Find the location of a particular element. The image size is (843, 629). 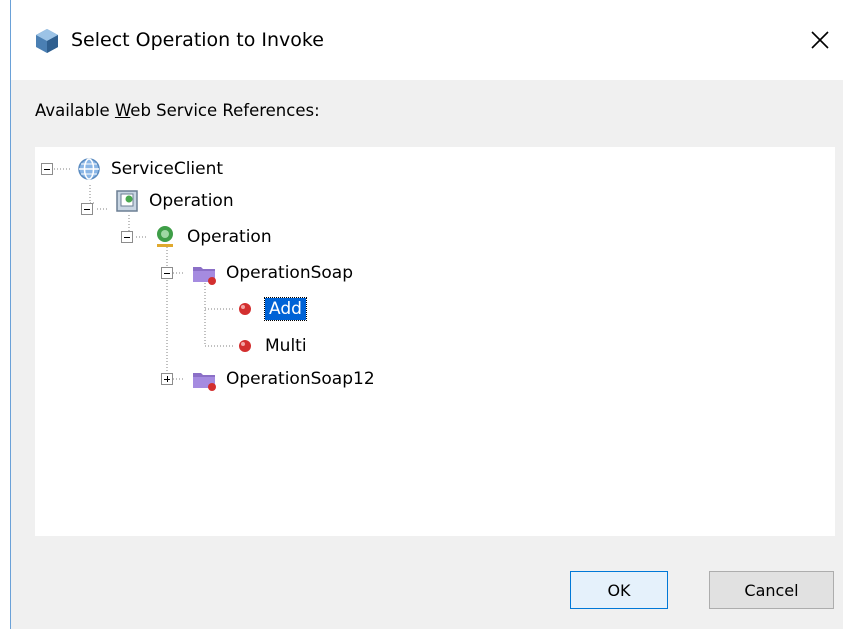

dialog-title: Select Operation to Invoke is located at coordinates (197, 40).